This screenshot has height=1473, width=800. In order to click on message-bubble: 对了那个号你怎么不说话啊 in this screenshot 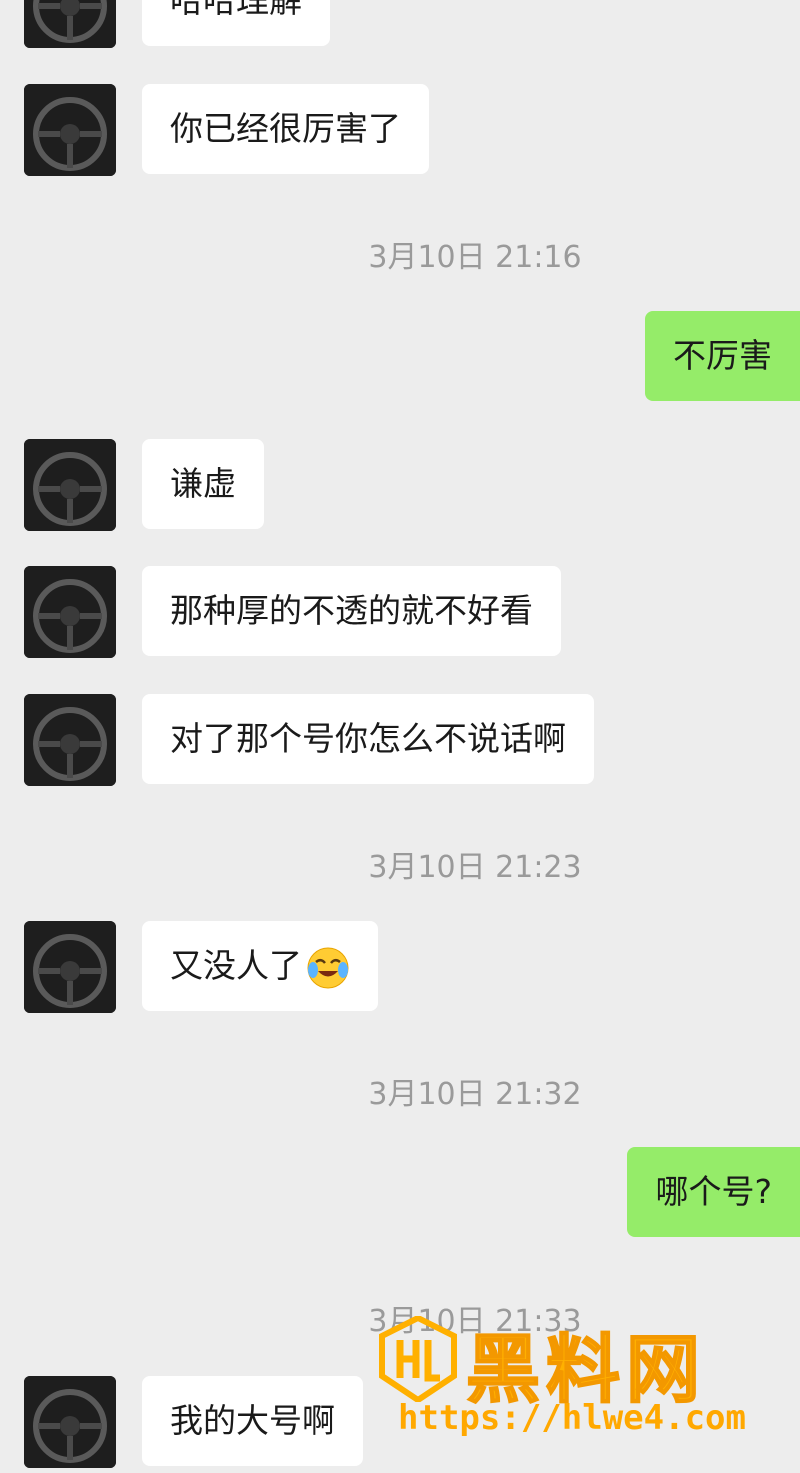, I will do `click(368, 739)`.